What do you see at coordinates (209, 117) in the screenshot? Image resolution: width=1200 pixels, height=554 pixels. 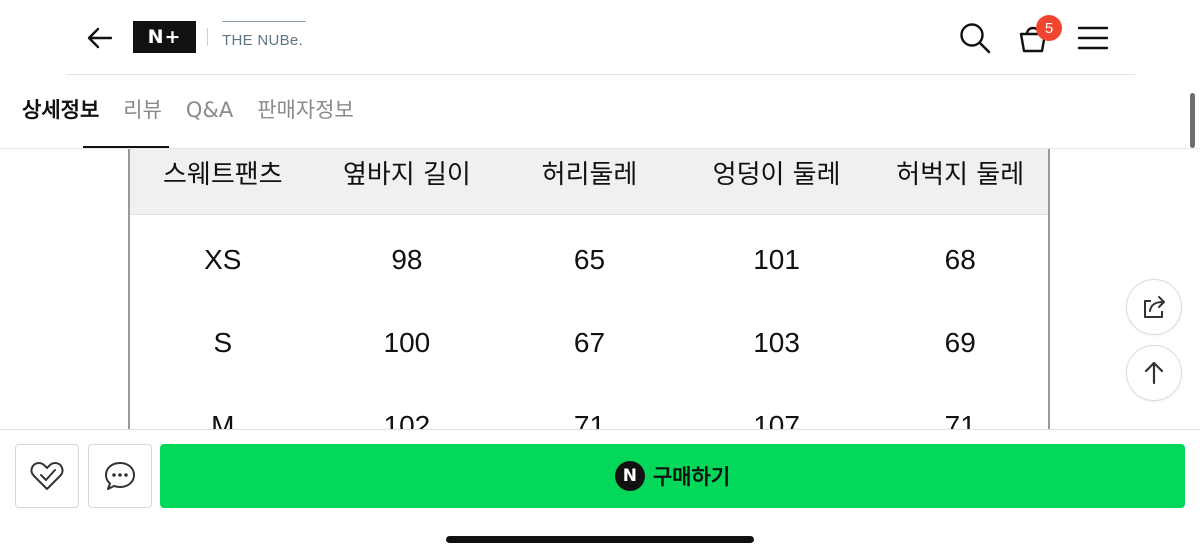 I see `tab-qna: Q&A` at bounding box center [209, 117].